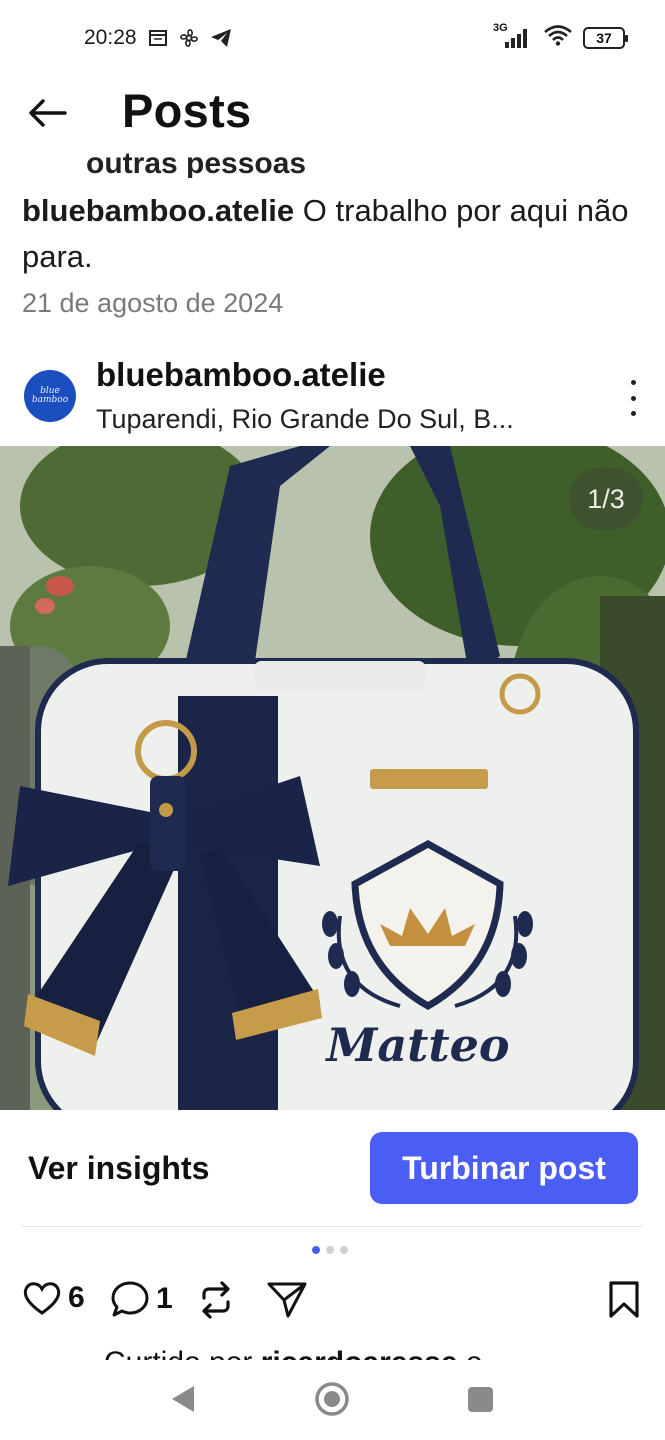  Describe the element at coordinates (606, 499) in the screenshot. I see `carousel-counter: 1/3` at that location.